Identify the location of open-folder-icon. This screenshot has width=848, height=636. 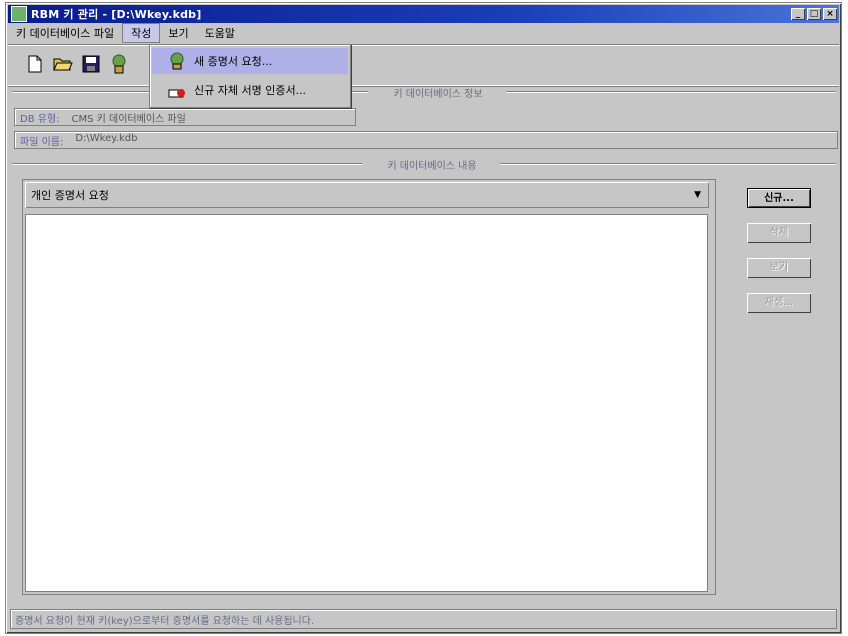
(63, 64).